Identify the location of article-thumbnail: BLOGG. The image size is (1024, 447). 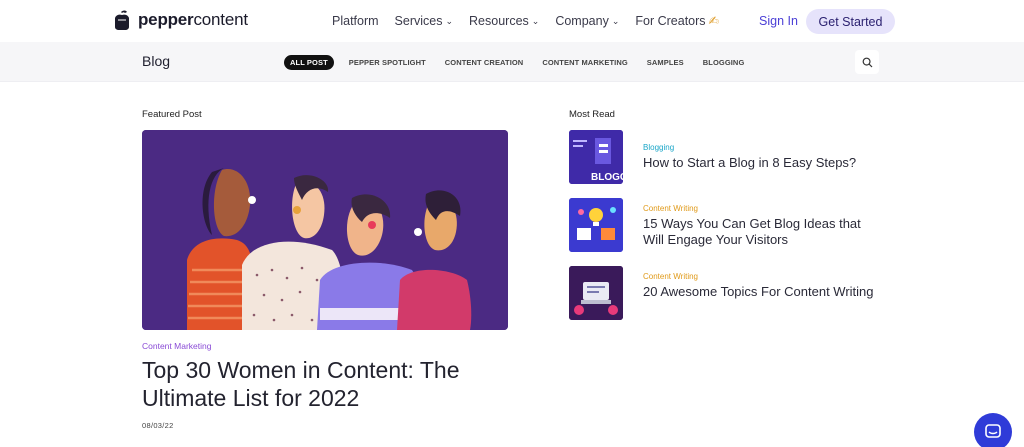
(596, 157).